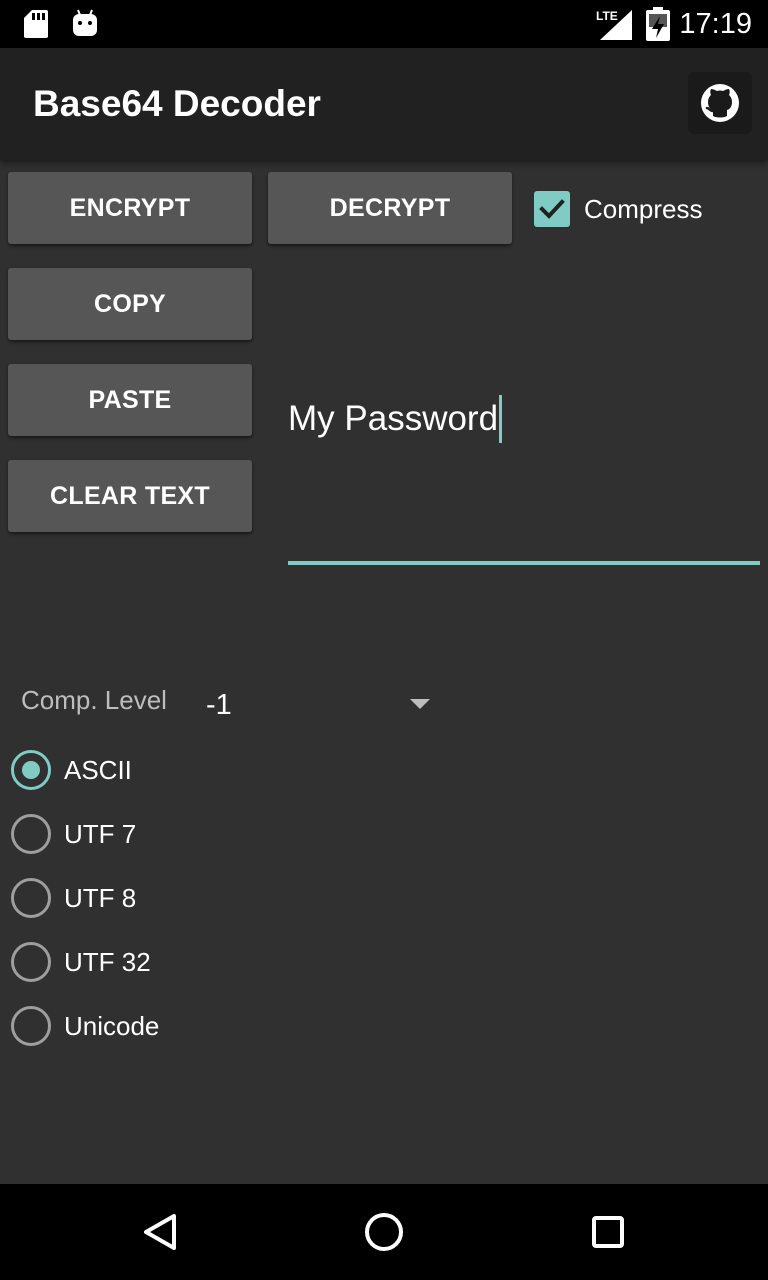 This screenshot has height=1280, width=768. Describe the element at coordinates (161, 963) in the screenshot. I see `radio-utf32: UTF 32` at that location.